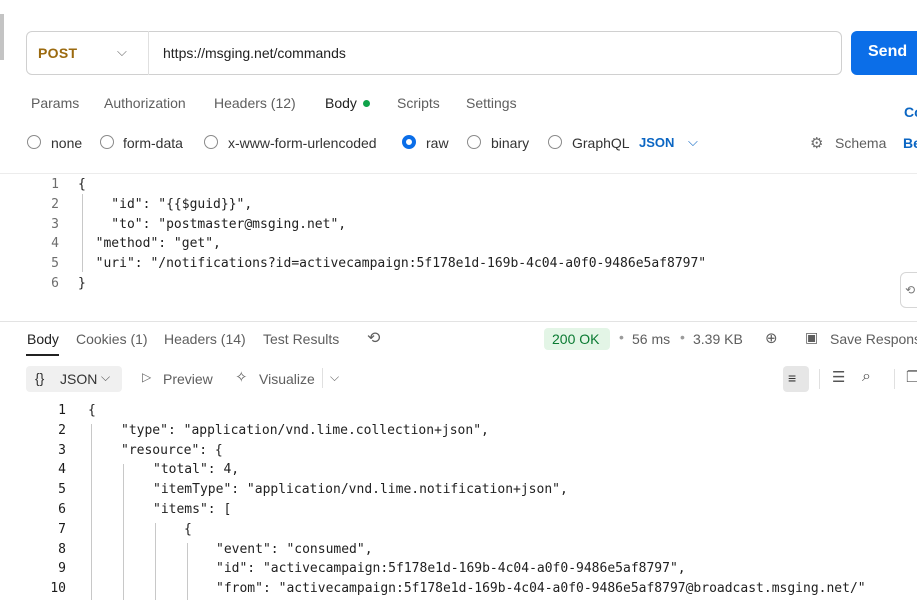 The height and width of the screenshot is (600, 917). What do you see at coordinates (656, 142) in the screenshot?
I see `body-format-select: JSON` at bounding box center [656, 142].